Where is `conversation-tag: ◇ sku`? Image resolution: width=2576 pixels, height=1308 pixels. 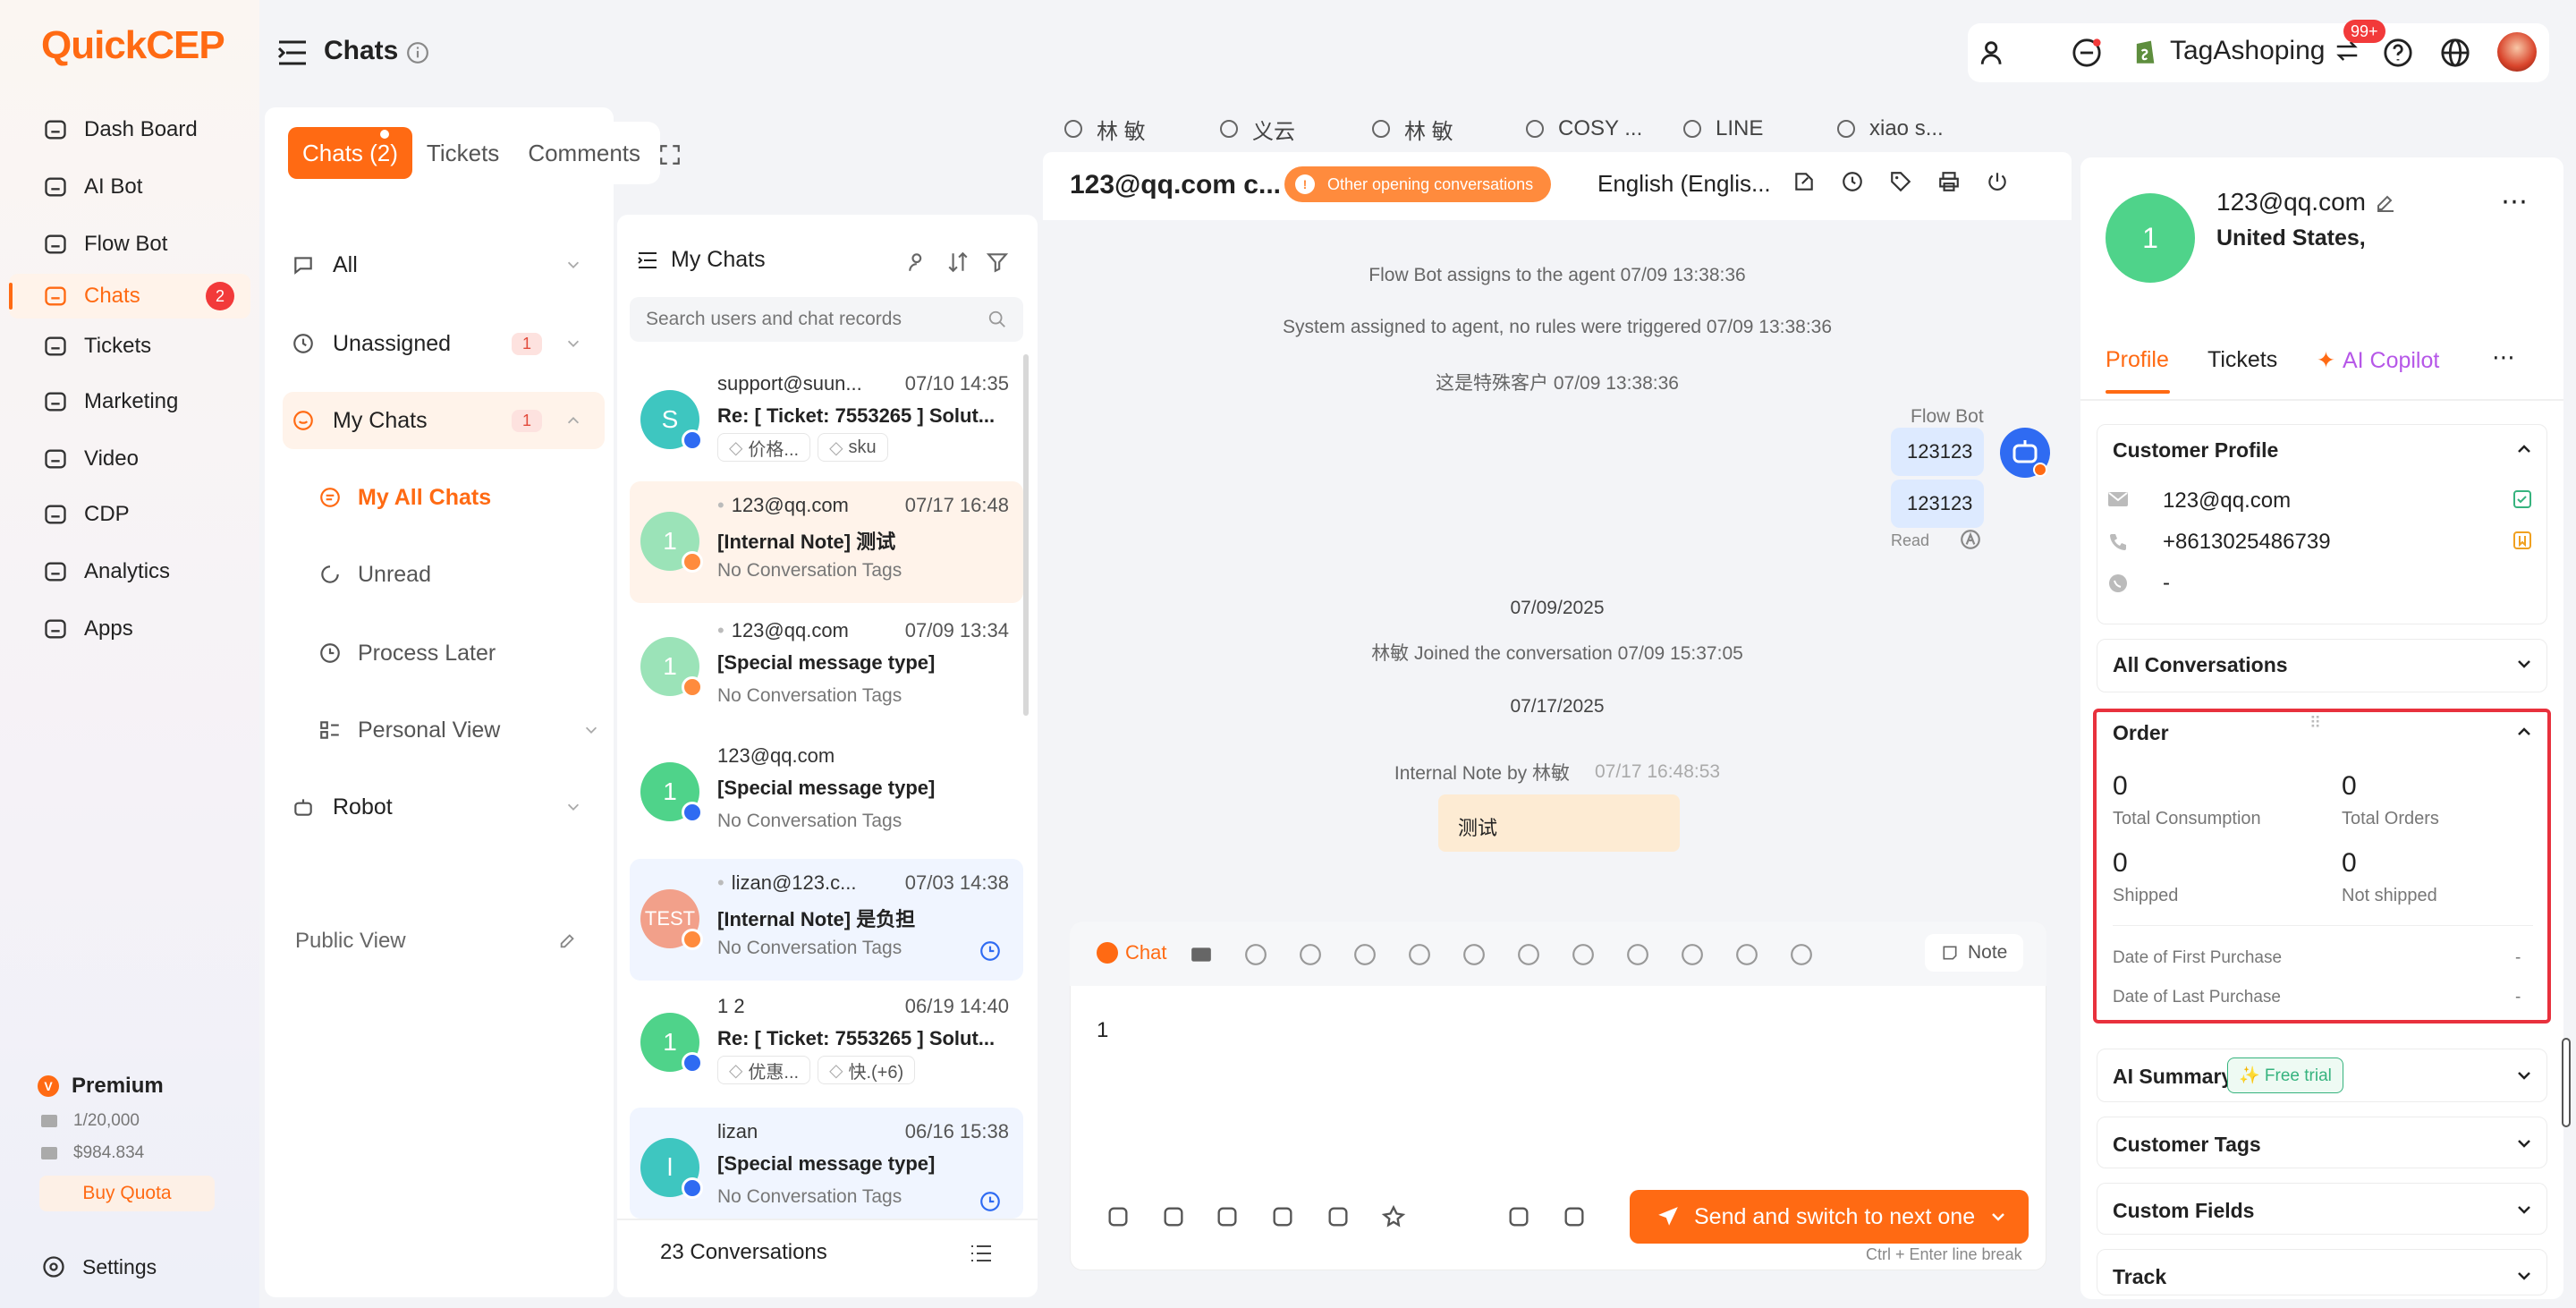 conversation-tag: ◇ sku is located at coordinates (853, 447).